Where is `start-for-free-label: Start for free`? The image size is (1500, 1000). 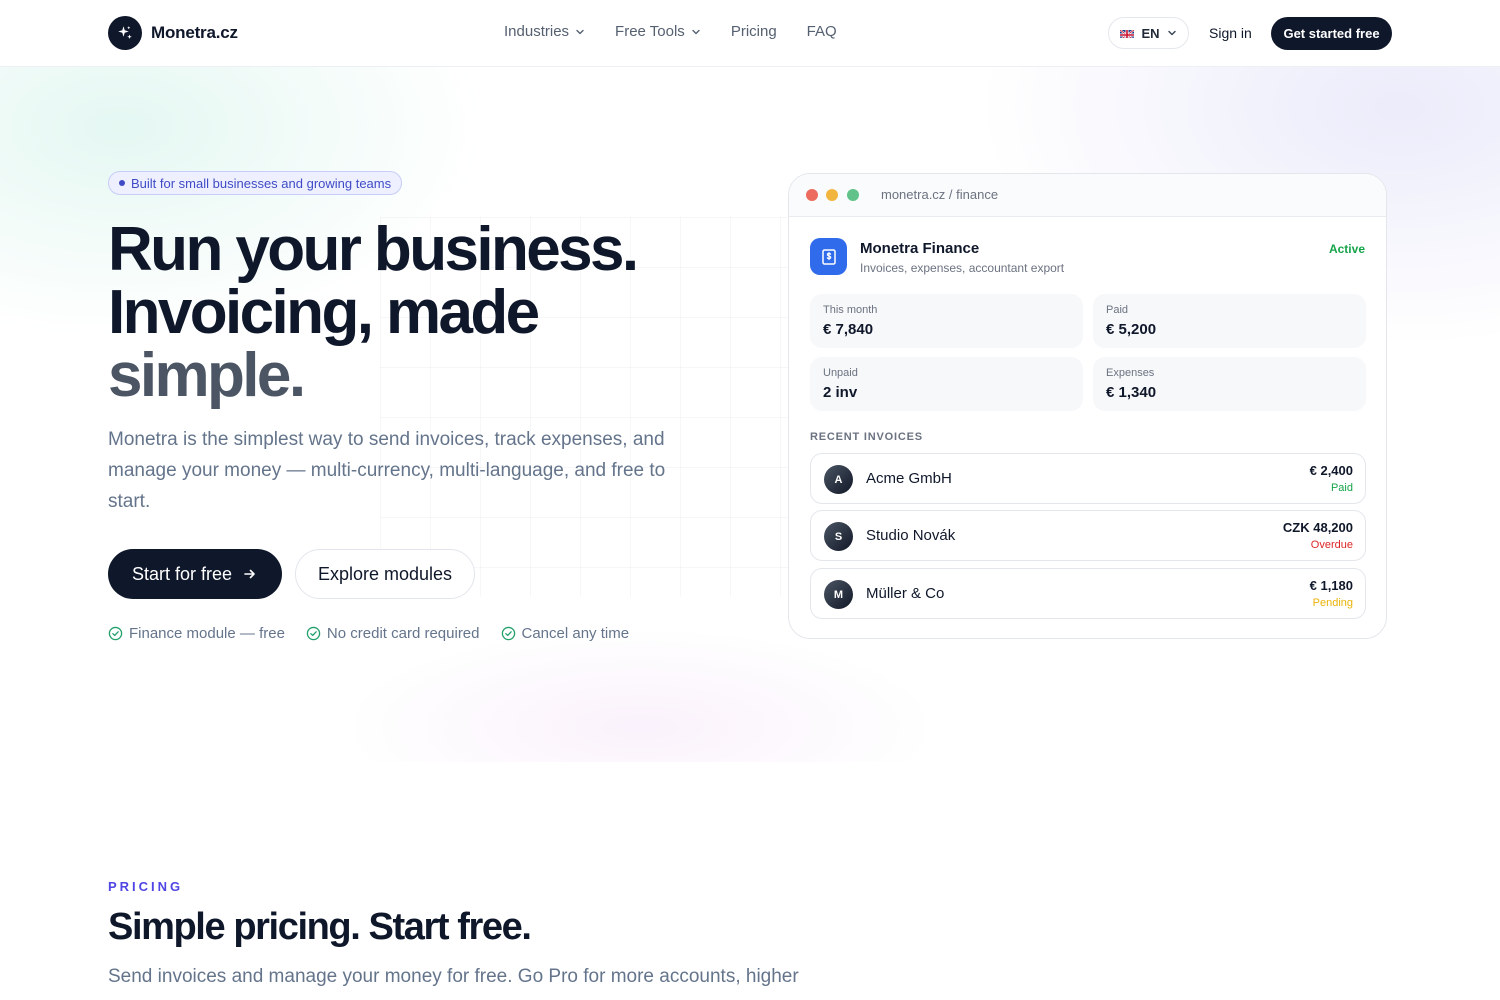 start-for-free-label: Start for free is located at coordinates (182, 573).